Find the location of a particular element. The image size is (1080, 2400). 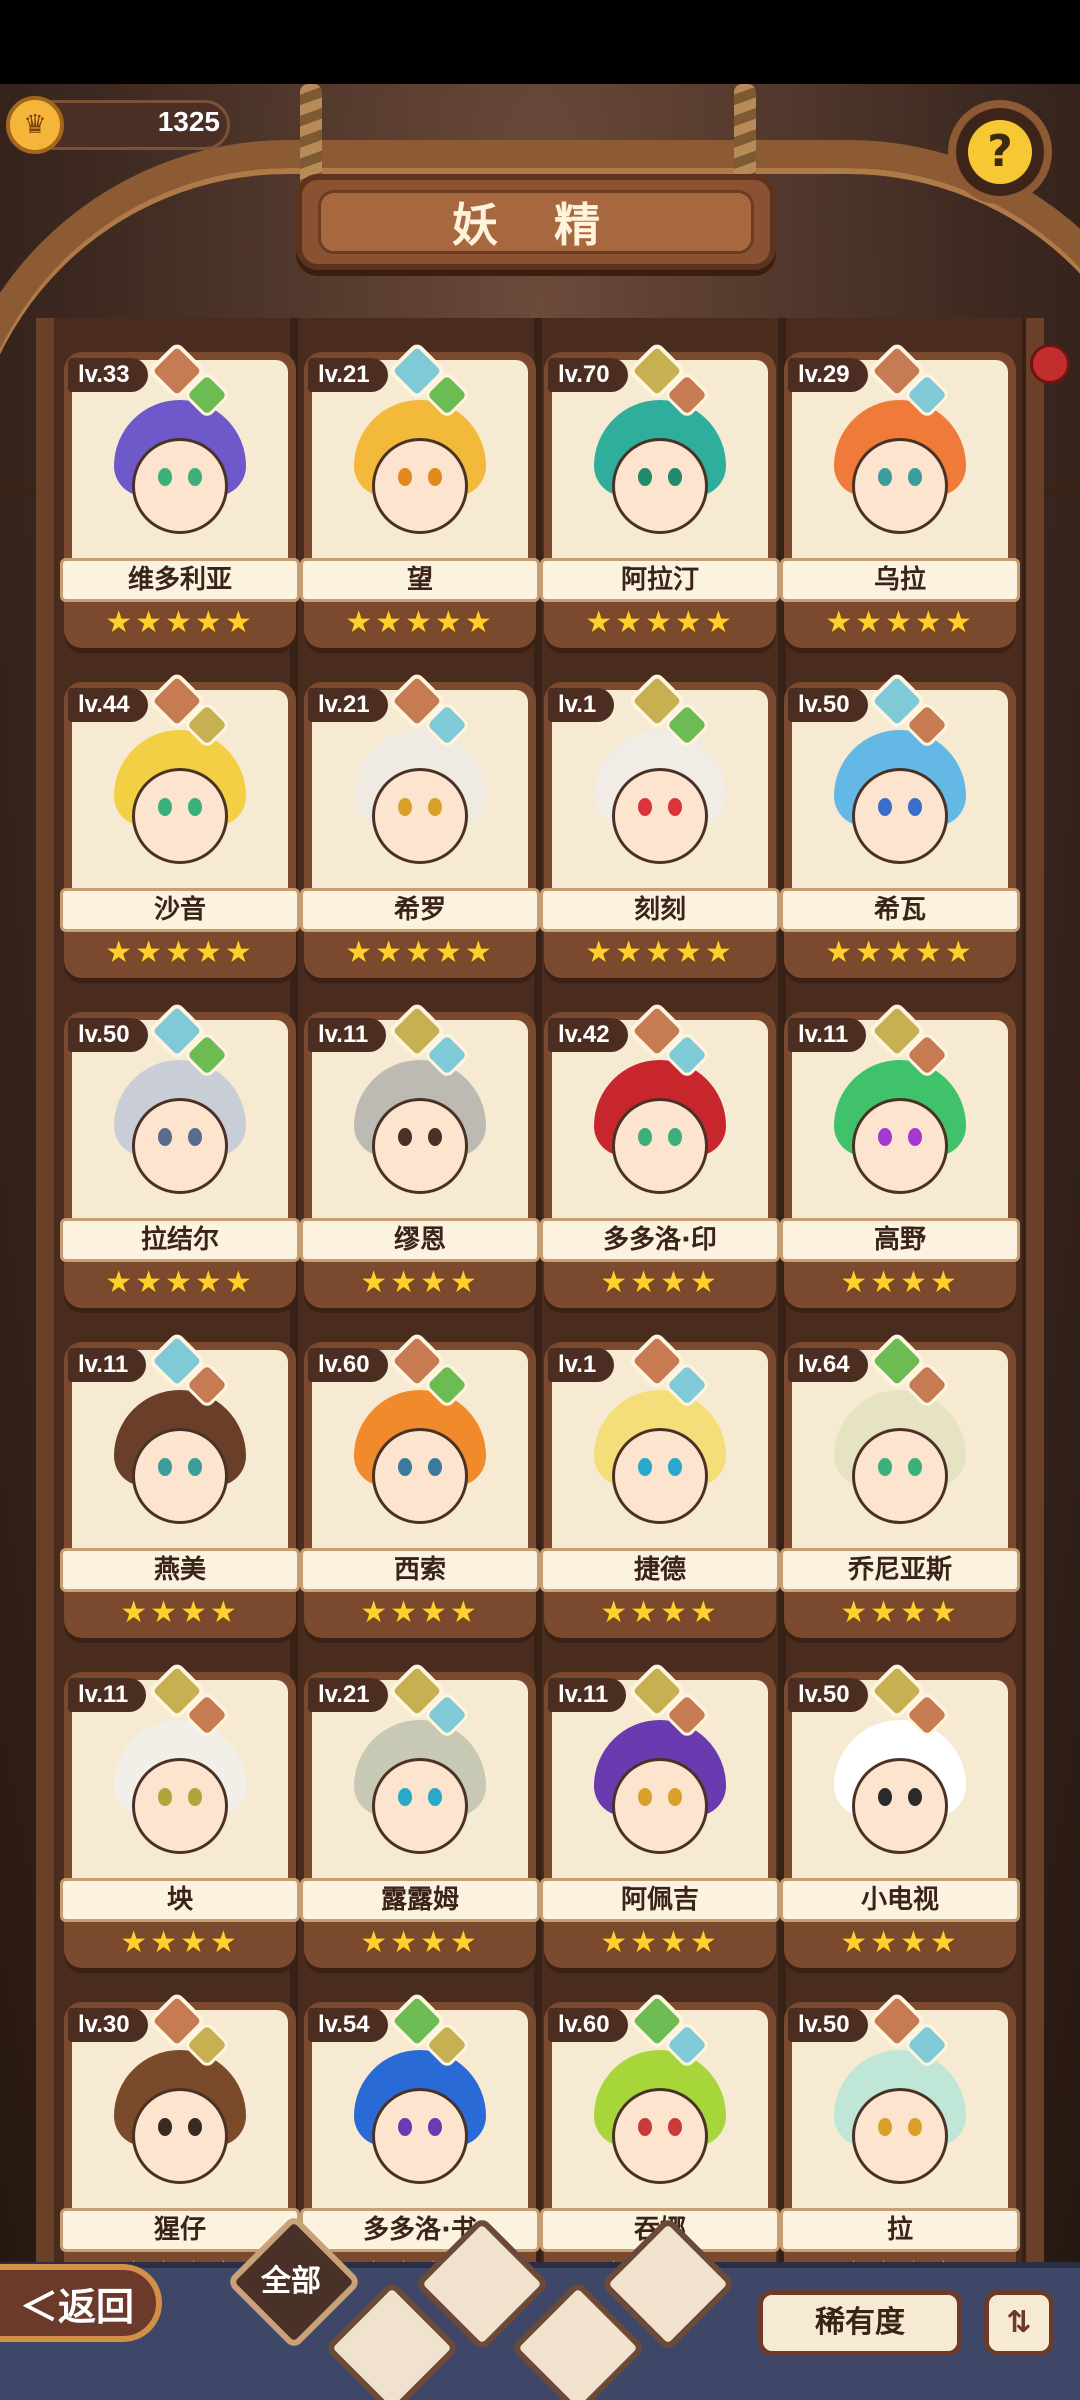

fairy-name: 望 is located at coordinates (420, 580).